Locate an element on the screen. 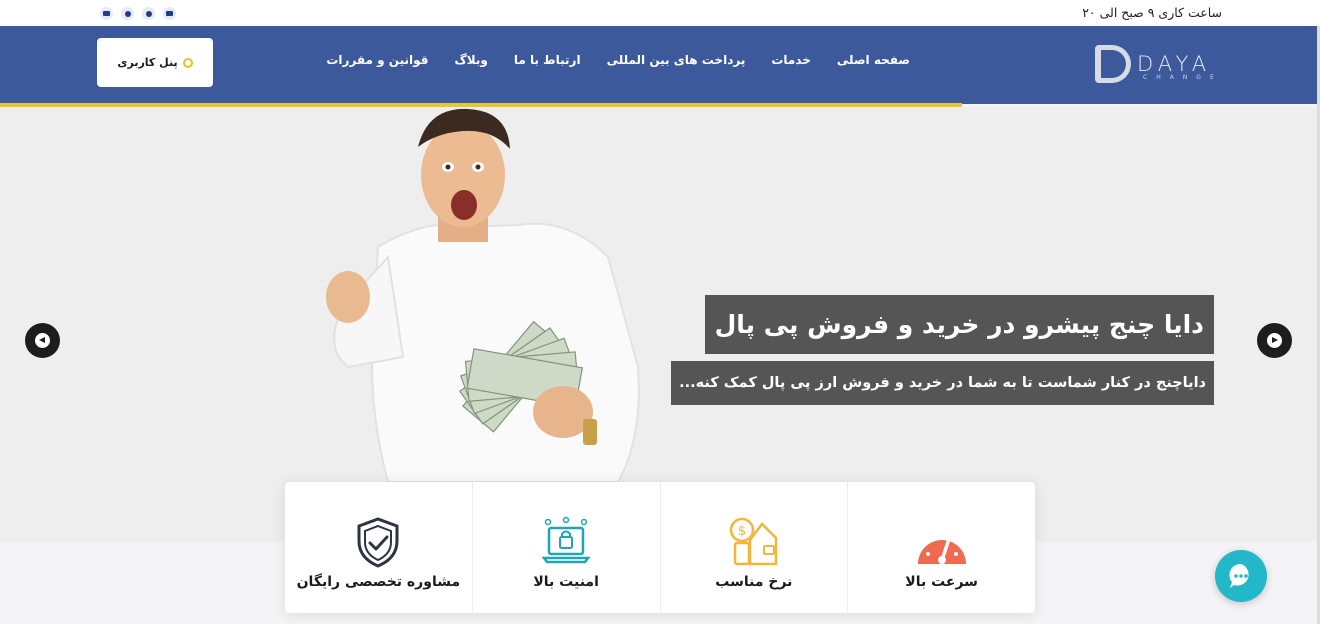 This screenshot has width=1320, height=624. arrow-left-icon is located at coordinates (42, 340).